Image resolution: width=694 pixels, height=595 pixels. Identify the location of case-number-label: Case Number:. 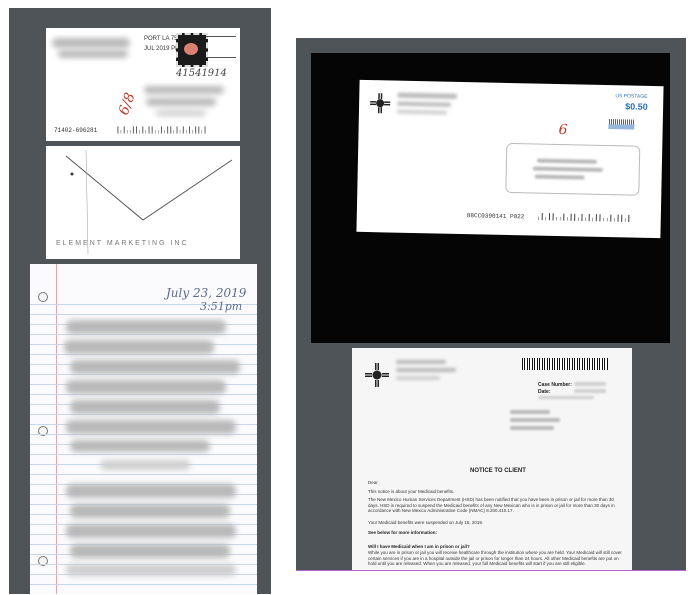
(555, 385).